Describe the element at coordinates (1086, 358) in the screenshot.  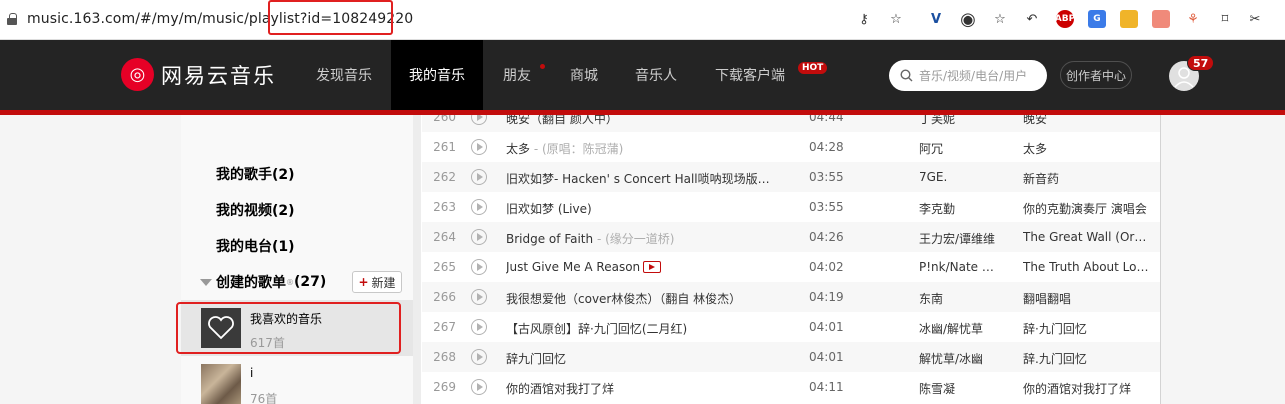
I see `song-album: 辞.九门回忆` at that location.